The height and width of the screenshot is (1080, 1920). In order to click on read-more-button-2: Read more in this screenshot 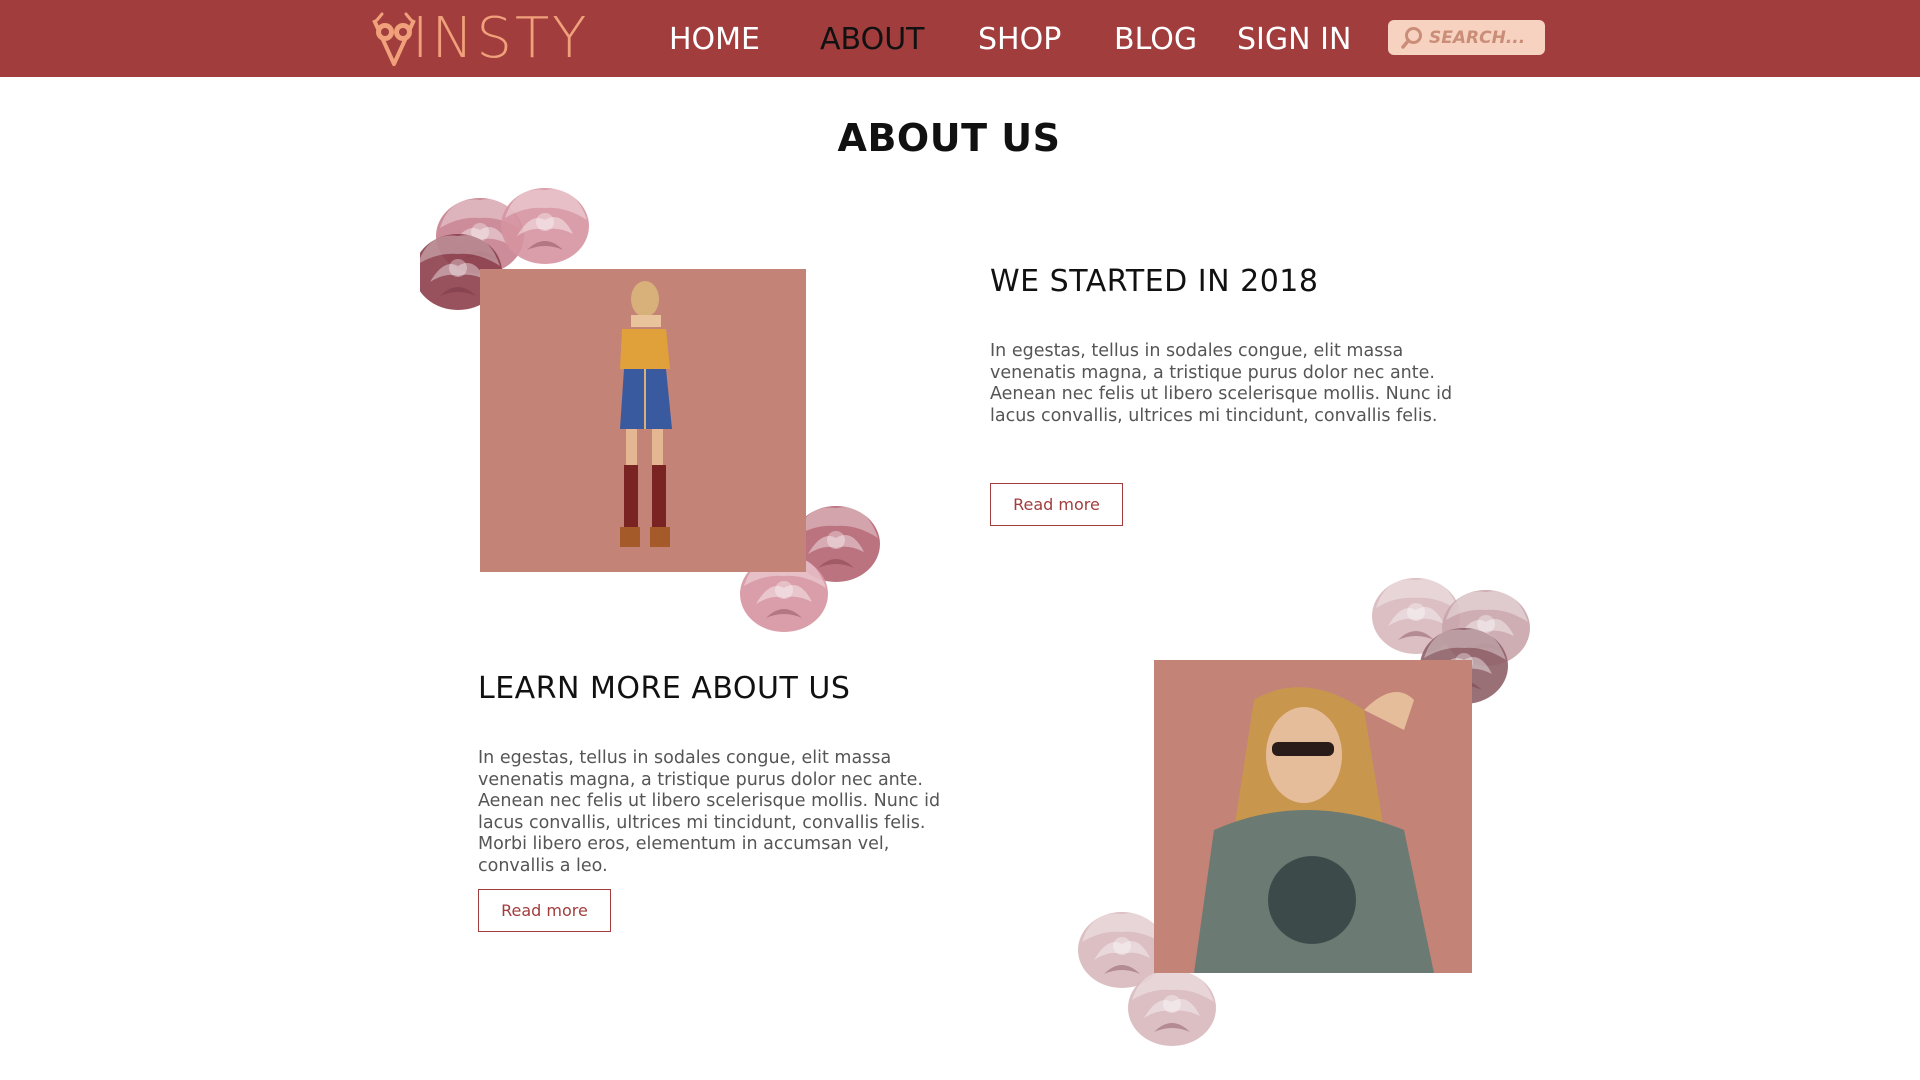, I will do `click(544, 910)`.